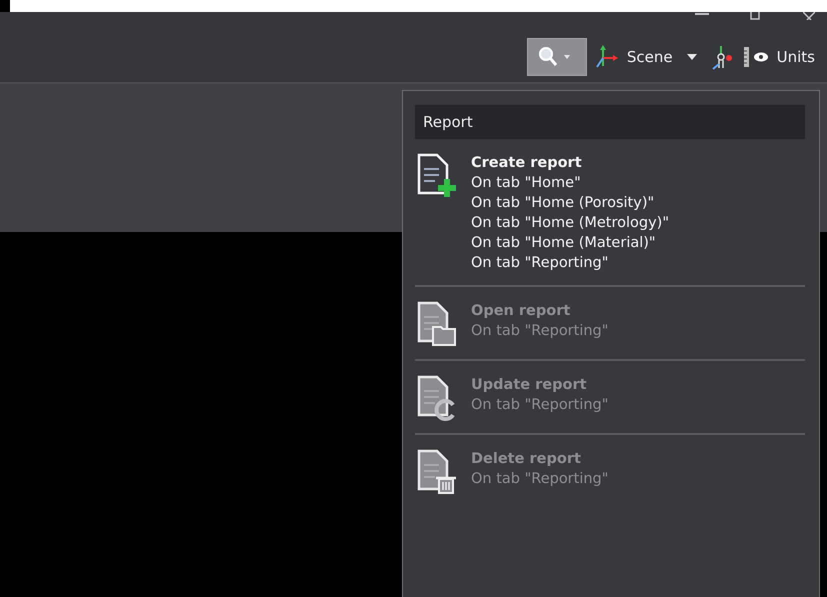 This screenshot has height=597, width=827. Describe the element at coordinates (437, 398) in the screenshot. I see `document-refresh-icon` at that location.